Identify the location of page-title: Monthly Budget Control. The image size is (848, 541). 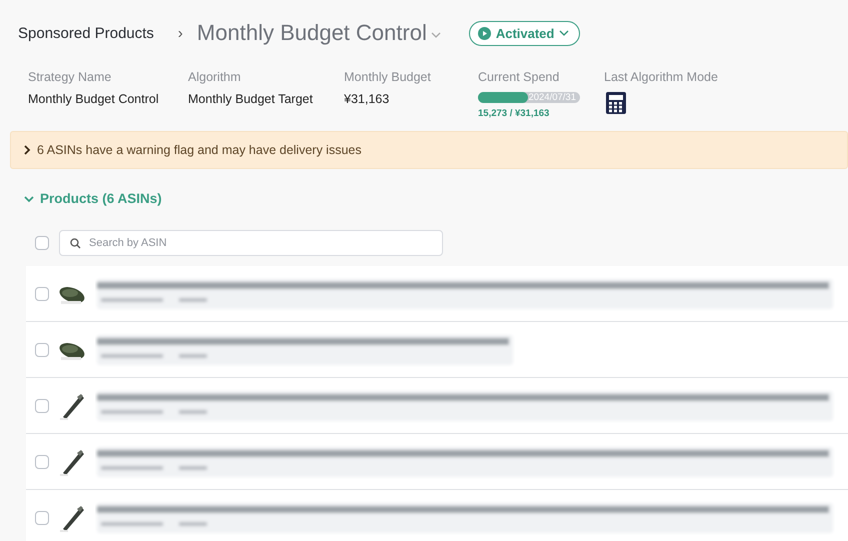
(311, 33).